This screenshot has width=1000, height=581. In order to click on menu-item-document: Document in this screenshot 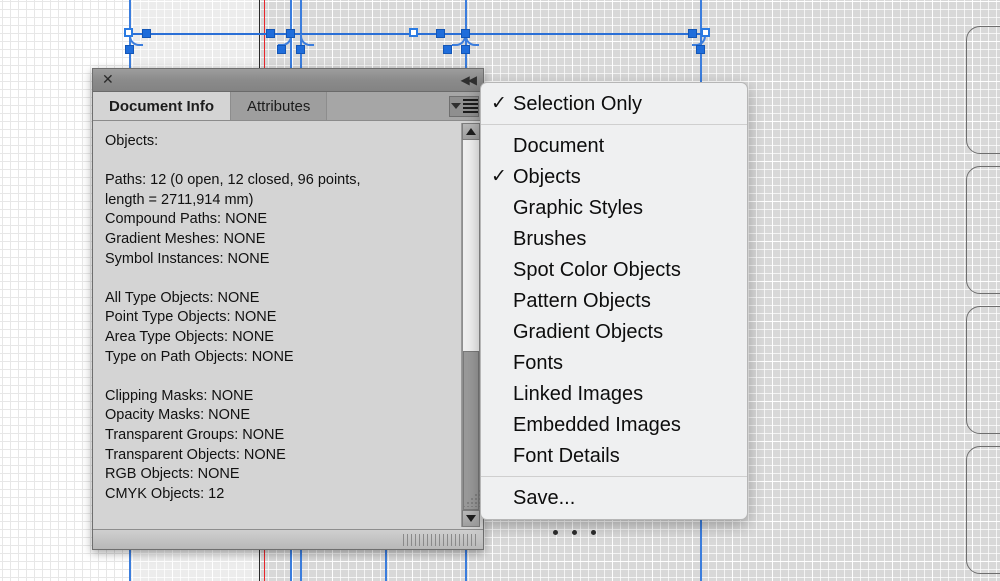, I will do `click(614, 145)`.